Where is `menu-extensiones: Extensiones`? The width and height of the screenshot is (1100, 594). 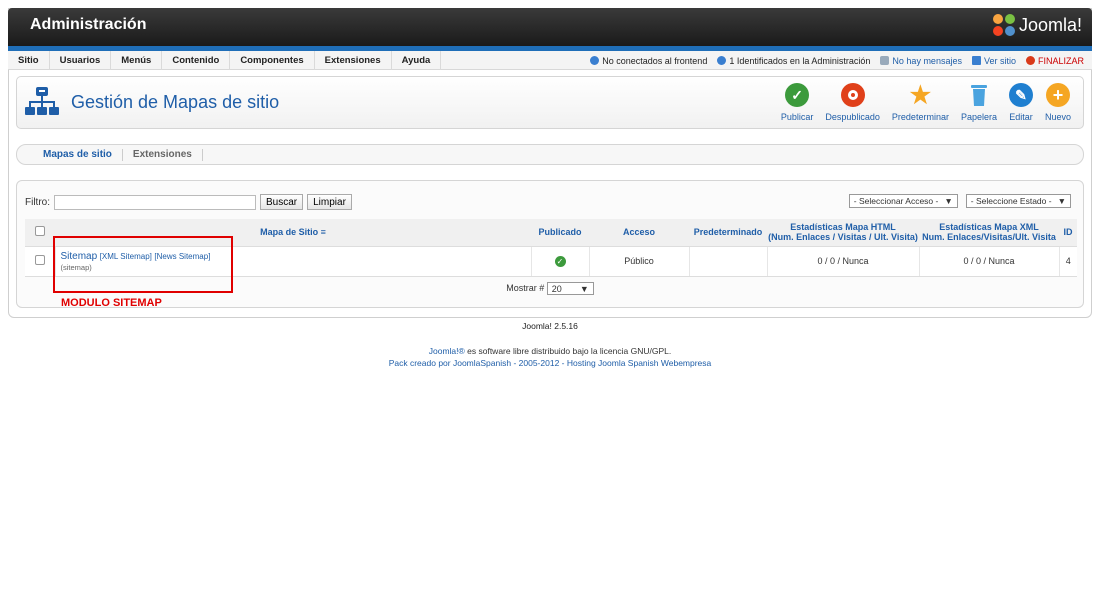
menu-extensiones: Extensiones is located at coordinates (353, 60).